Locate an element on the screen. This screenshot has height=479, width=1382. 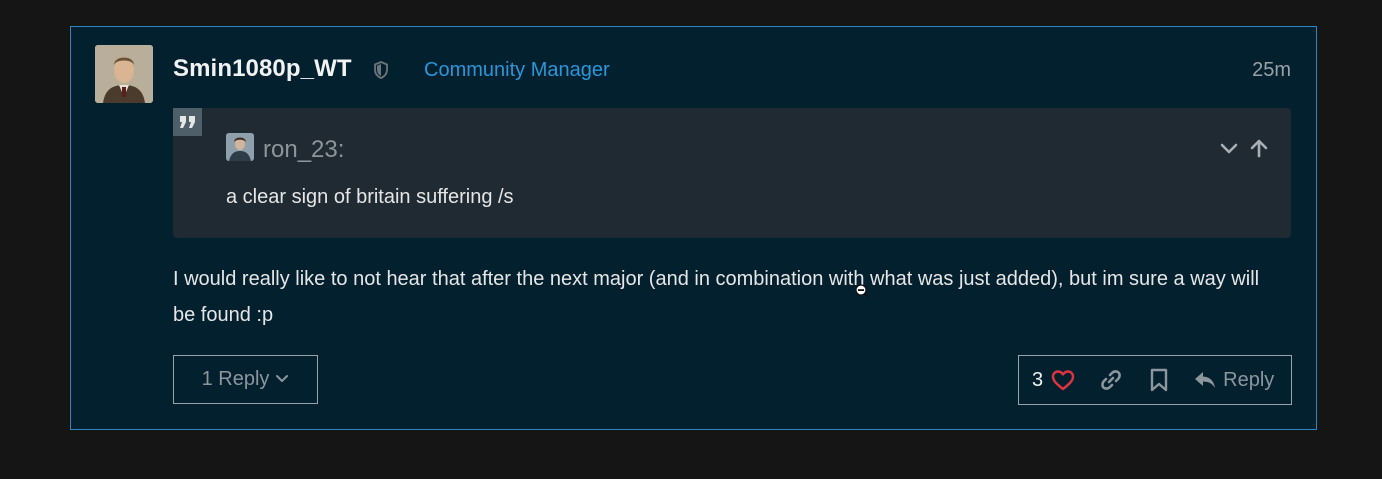
like-count: 3 is located at coordinates (1037, 380).